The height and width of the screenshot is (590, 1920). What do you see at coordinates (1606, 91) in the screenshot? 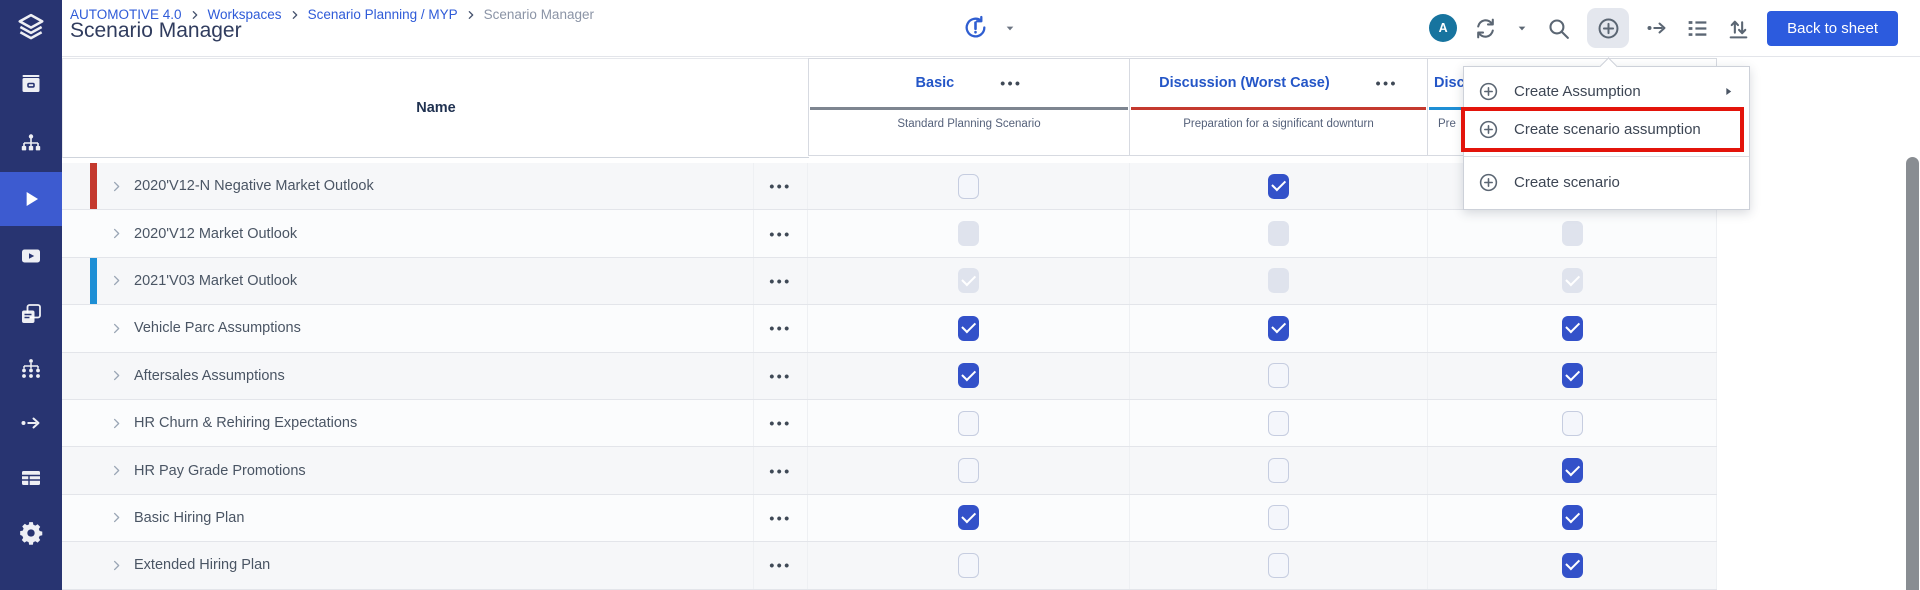
I see `menu-item-create-assumption: Create Assumption` at bounding box center [1606, 91].